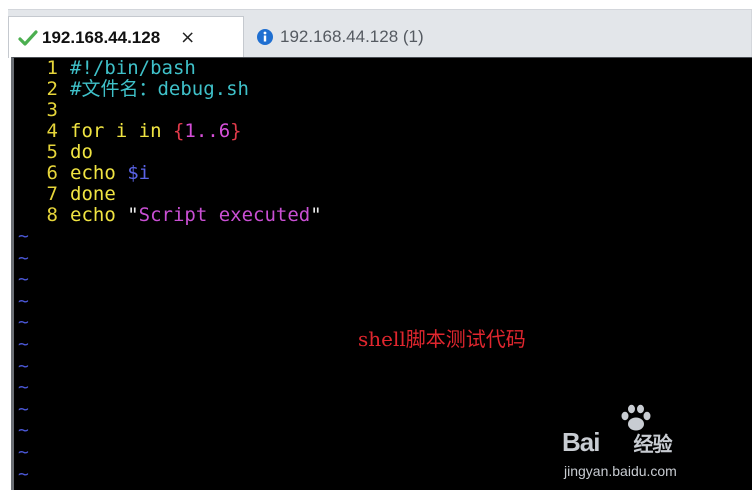  Describe the element at coordinates (101, 37) in the screenshot. I see `tab-title: 192.168.44.128` at that location.